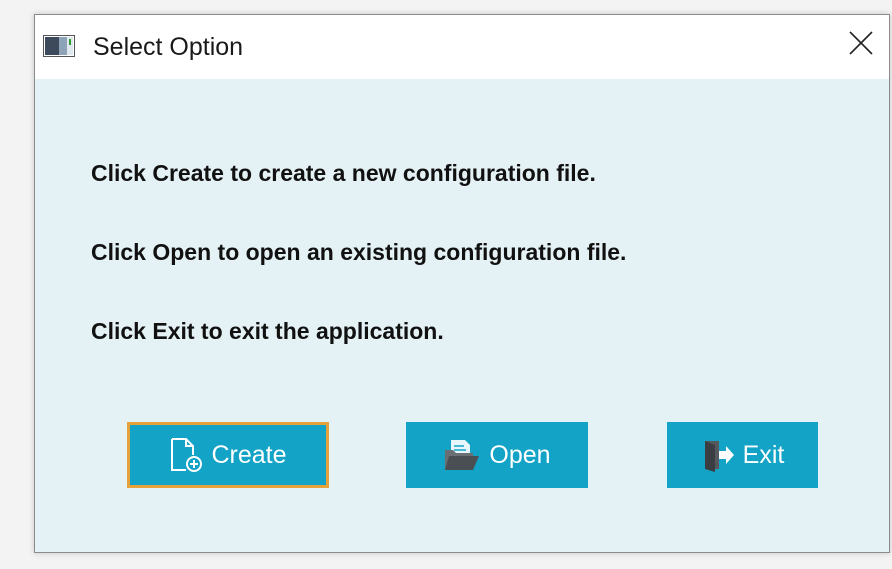  I want to click on create-button: Create, so click(228, 455).